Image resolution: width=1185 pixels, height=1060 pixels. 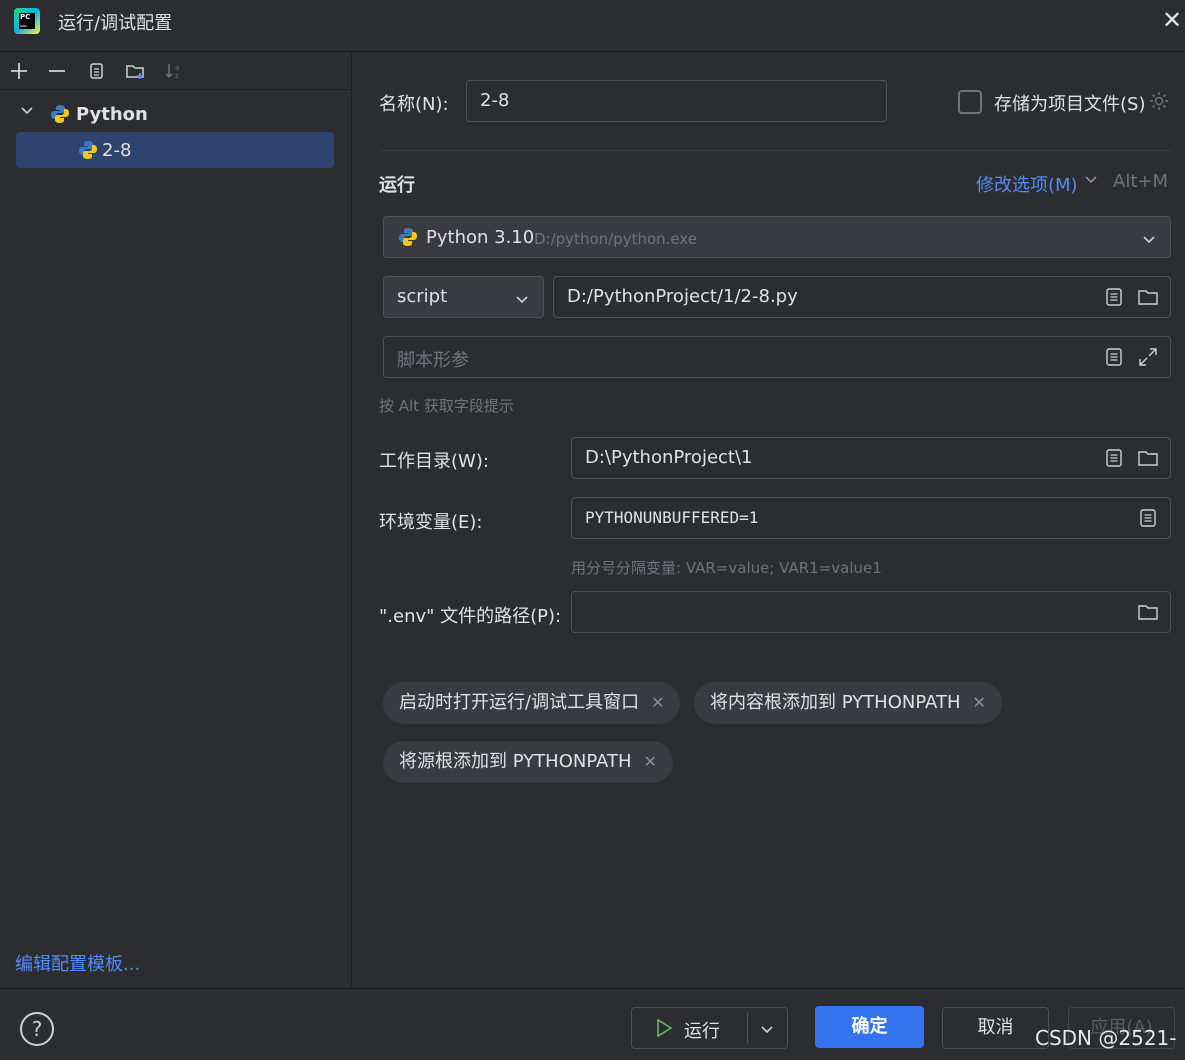 I want to click on new-folder-icon, so click(x=135, y=71).